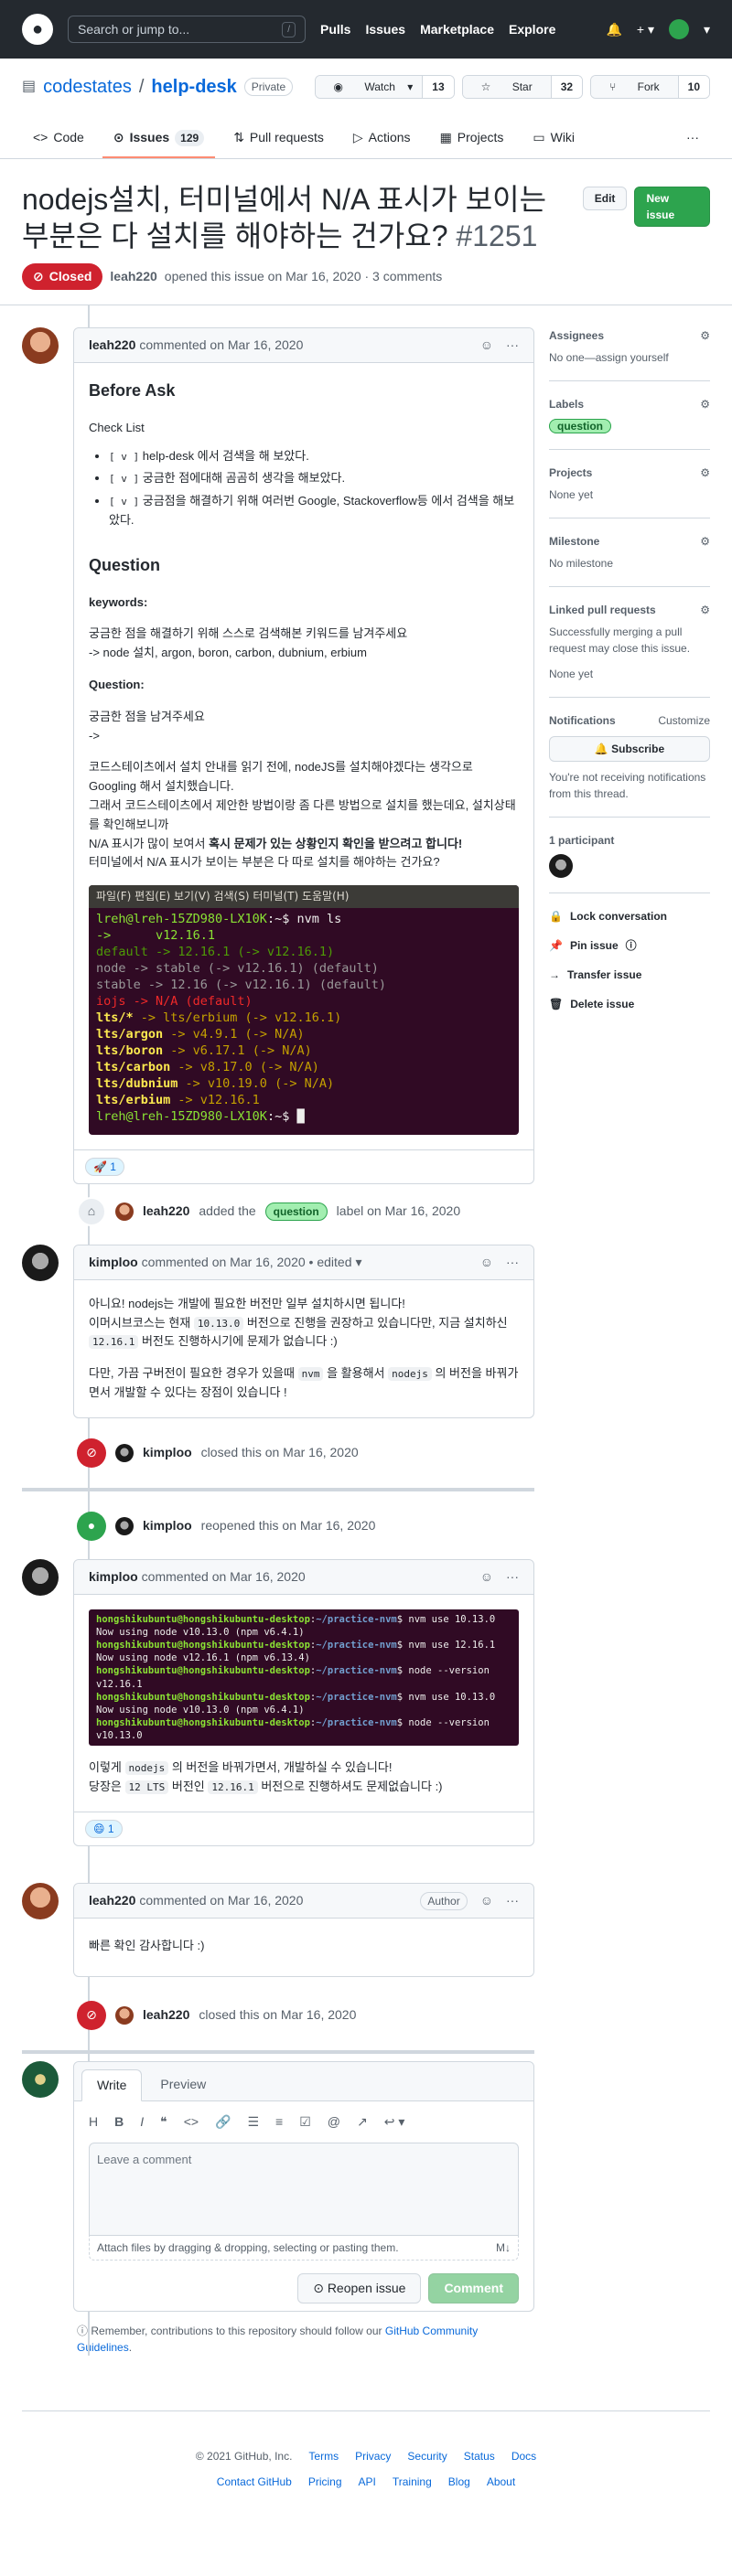  What do you see at coordinates (87, 87) in the screenshot?
I see `repo-owner-link: codestates` at bounding box center [87, 87].